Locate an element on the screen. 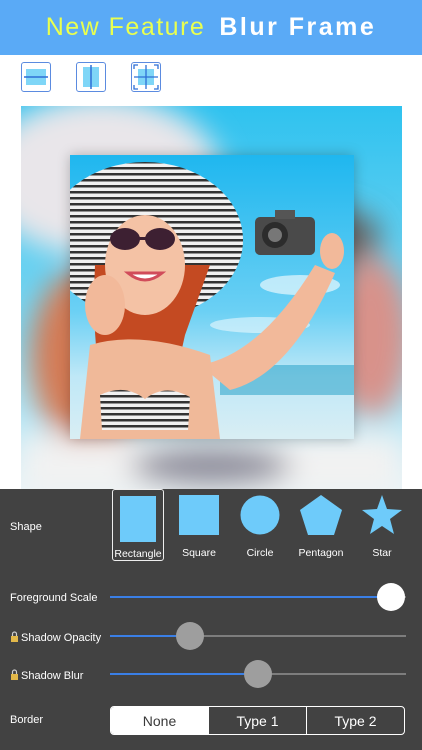 This screenshot has height=750, width=422. pentagon-shape-icon is located at coordinates (321, 515).